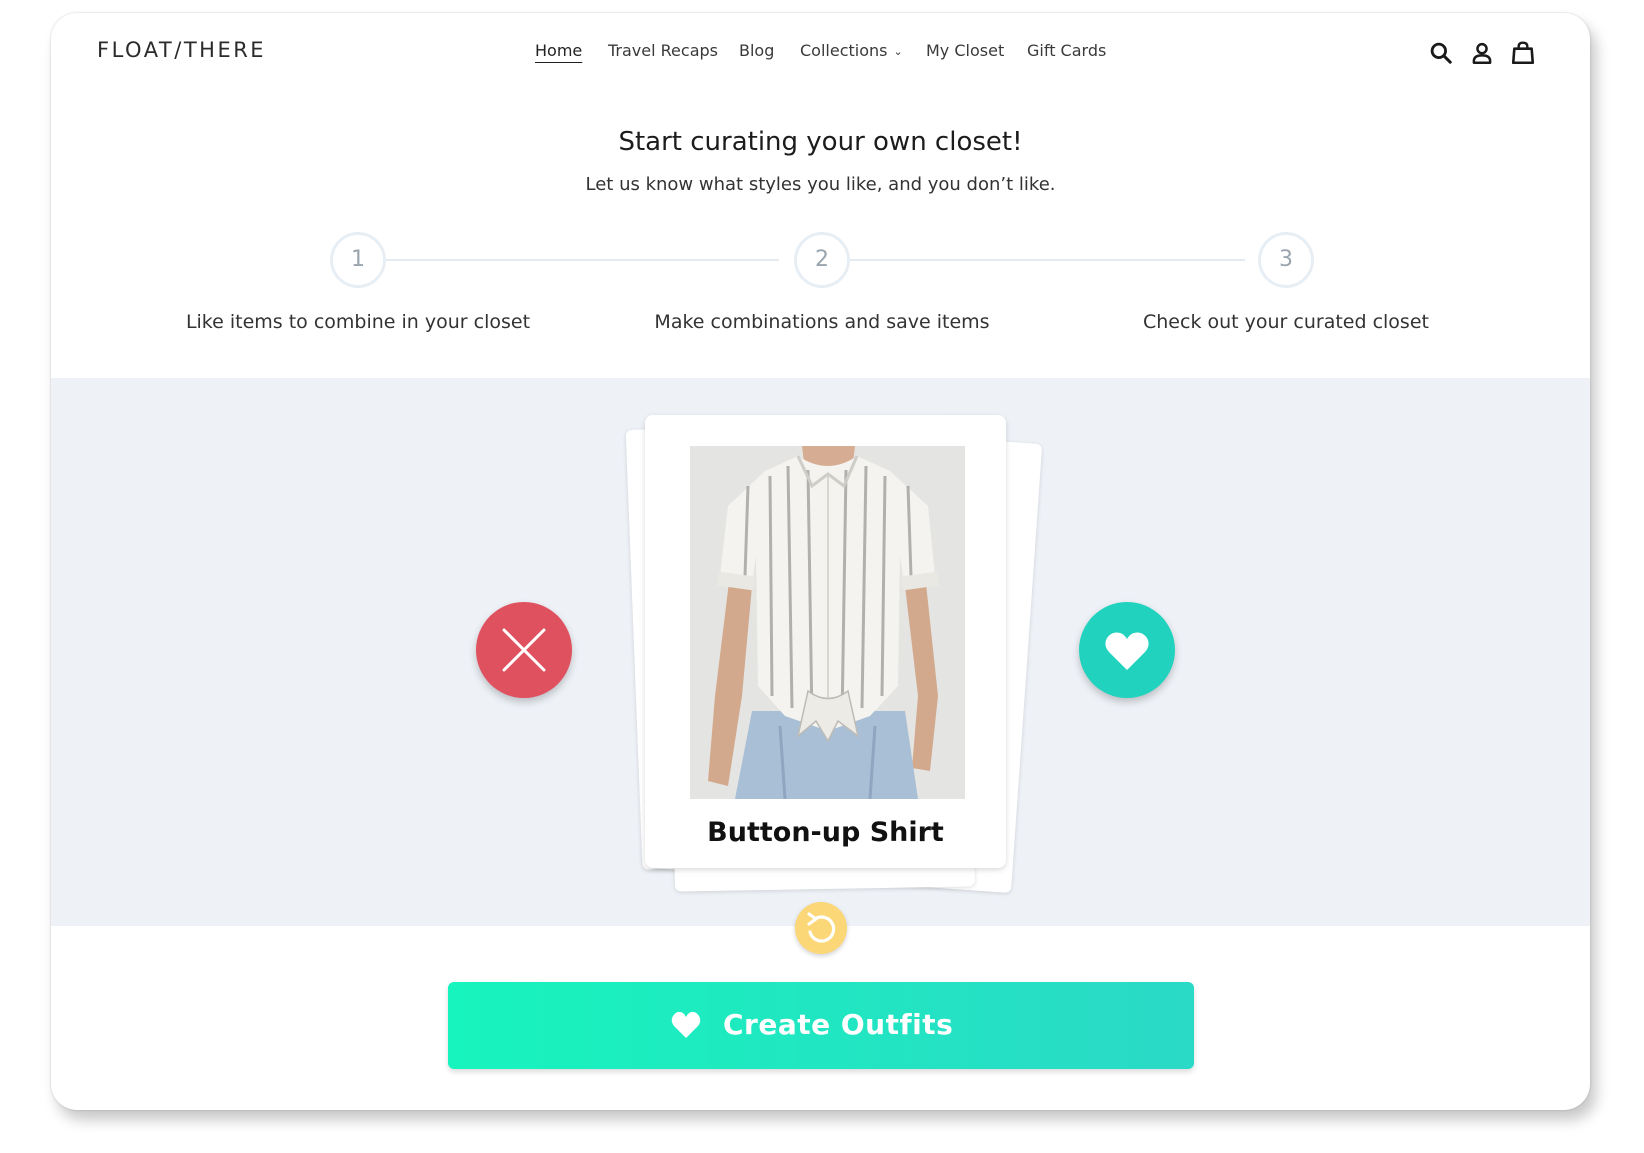 The height and width of the screenshot is (1153, 1644). Describe the element at coordinates (1441, 53) in the screenshot. I see `search-icon` at that location.